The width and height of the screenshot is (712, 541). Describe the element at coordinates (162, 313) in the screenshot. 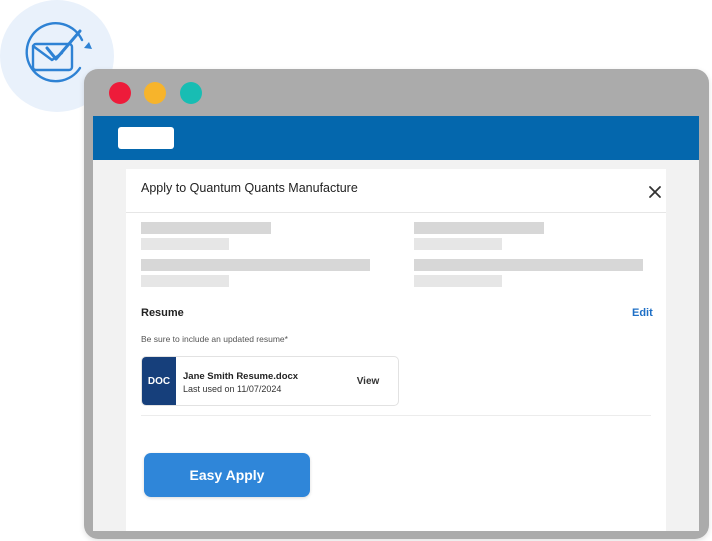

I see `resume-section-label: Resume` at that location.